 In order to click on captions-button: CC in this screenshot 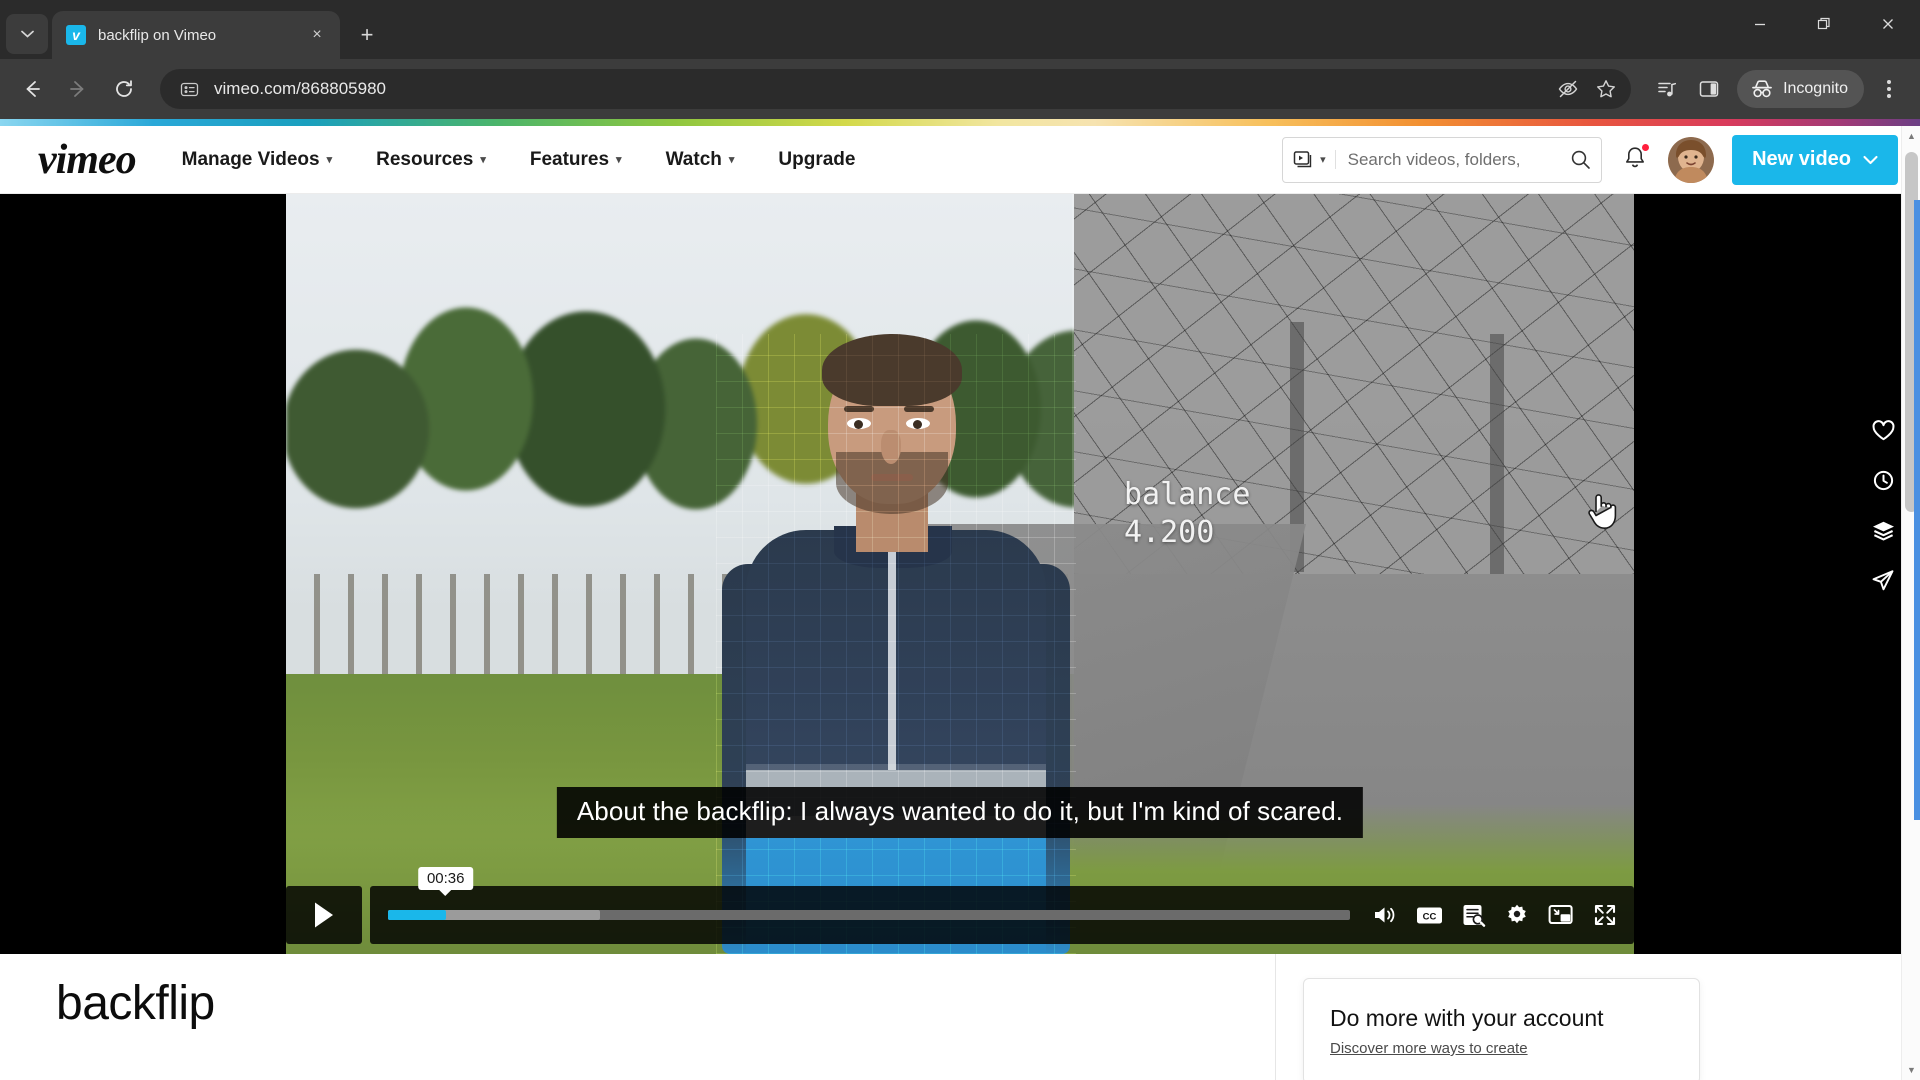, I will do `click(1429, 915)`.